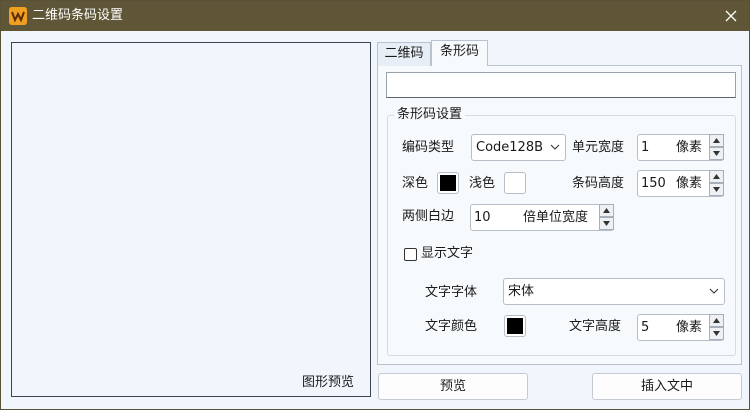  I want to click on app-logo-icon, so click(18, 16).